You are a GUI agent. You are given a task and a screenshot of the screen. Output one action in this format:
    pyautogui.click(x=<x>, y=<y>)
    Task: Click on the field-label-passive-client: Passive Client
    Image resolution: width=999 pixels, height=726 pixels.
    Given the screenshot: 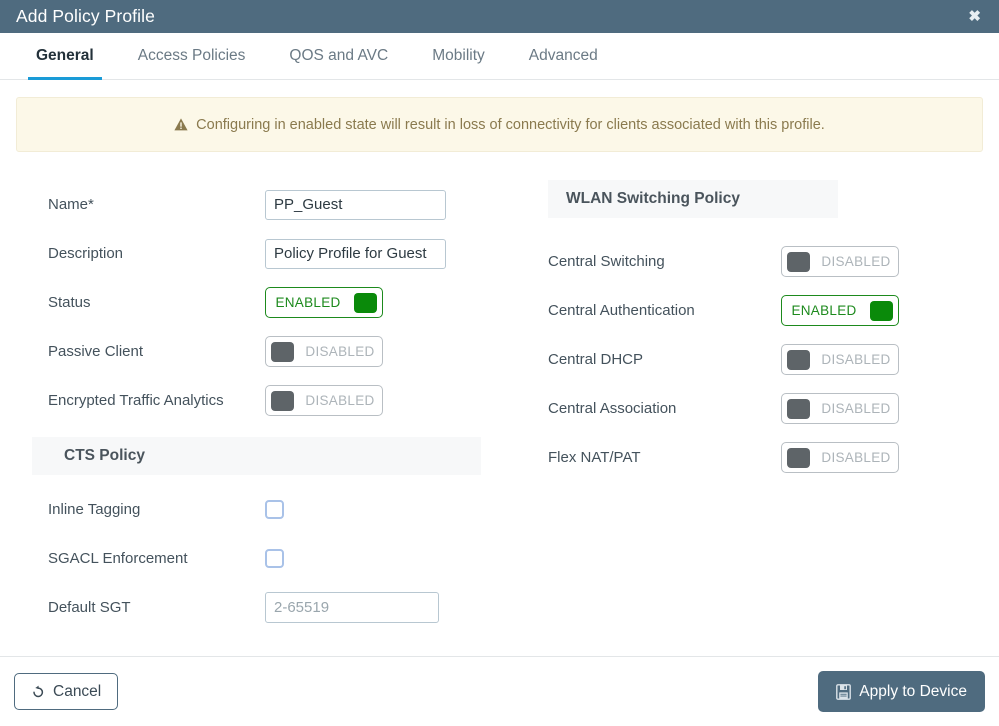 What is the action you would take?
    pyautogui.click(x=96, y=351)
    